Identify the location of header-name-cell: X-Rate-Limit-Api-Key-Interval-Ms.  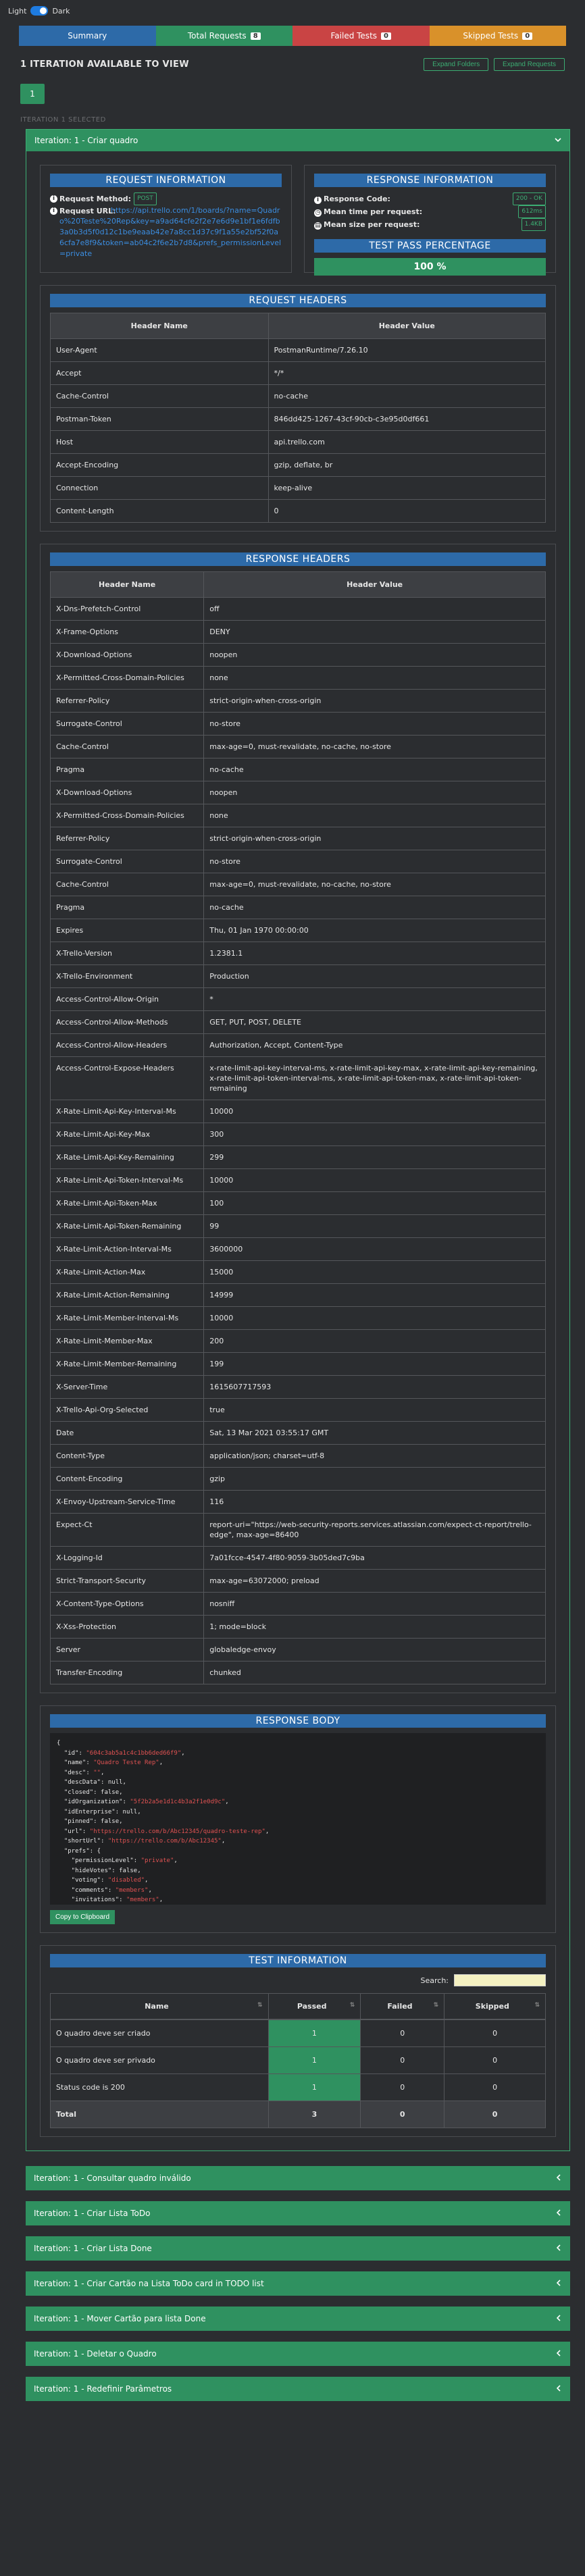
(127, 1111).